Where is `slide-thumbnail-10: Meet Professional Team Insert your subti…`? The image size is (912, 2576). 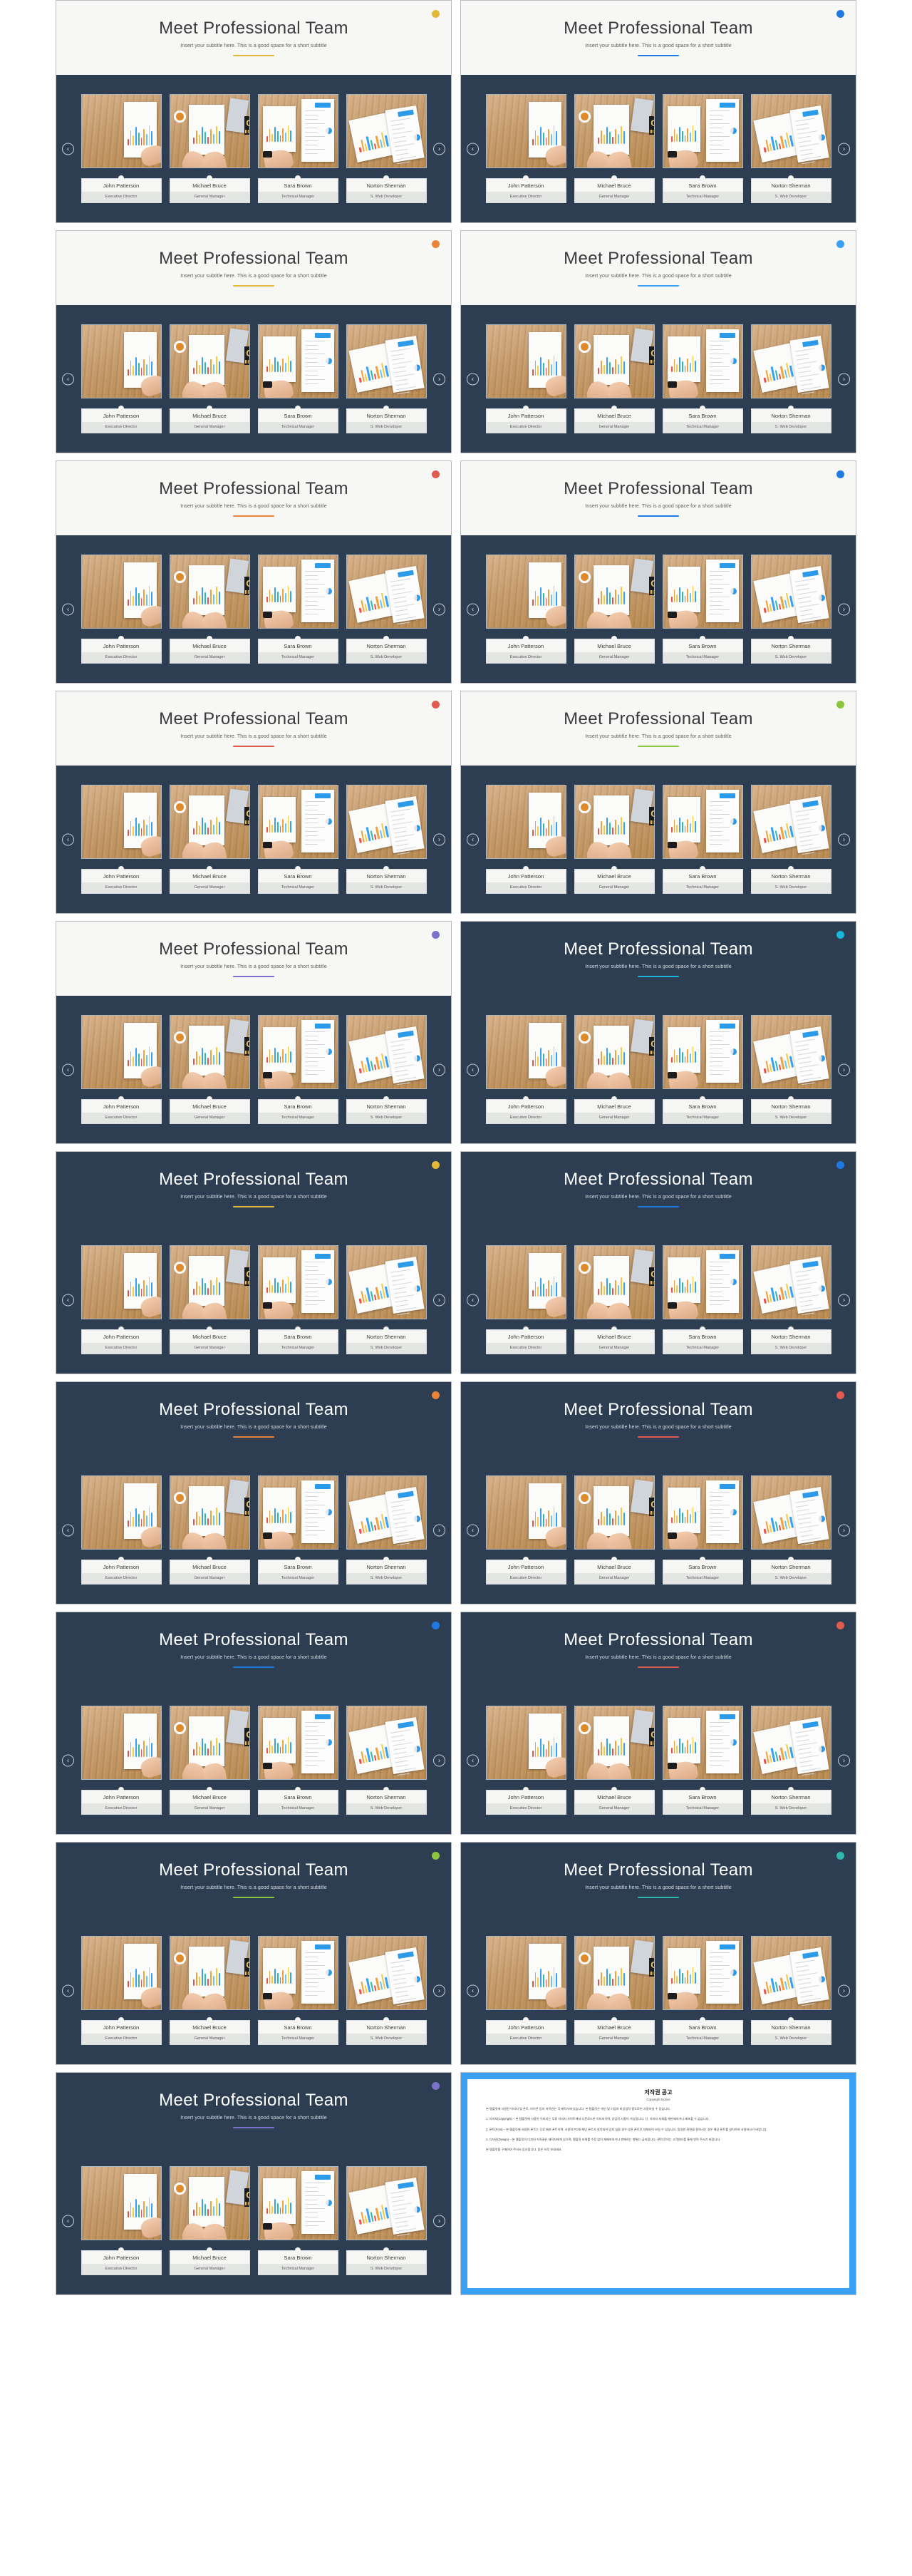
slide-thumbnail-10: Meet Professional Team Insert your subti… is located at coordinates (658, 1032).